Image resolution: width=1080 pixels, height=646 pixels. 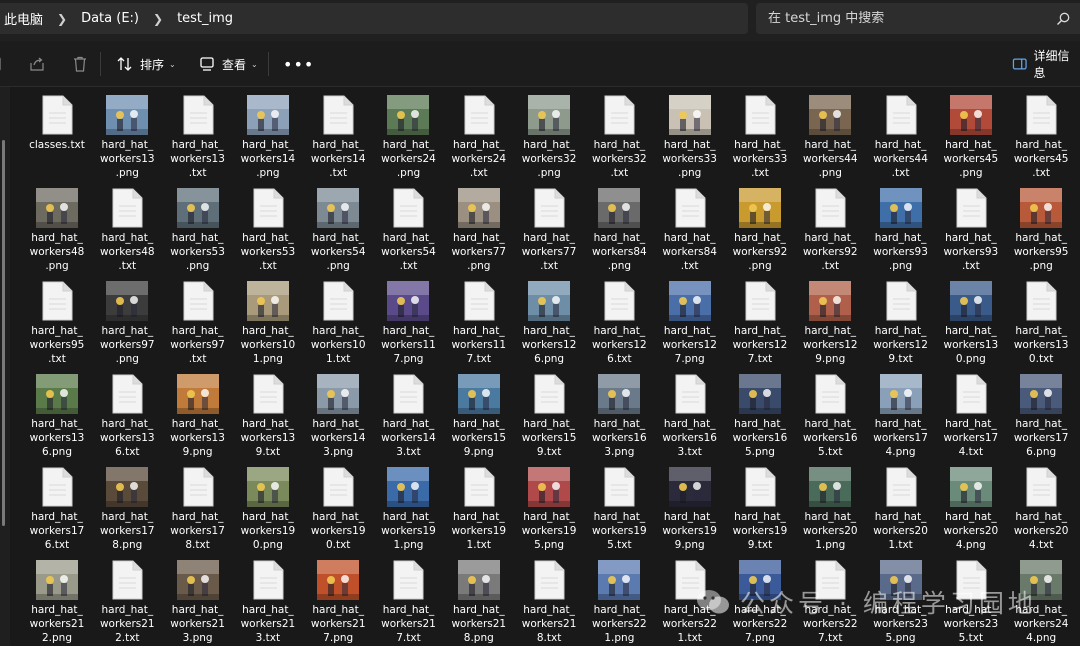 What do you see at coordinates (57, 324) in the screenshot?
I see `file-item-txt: hard_hat_ workers95 .txt` at bounding box center [57, 324].